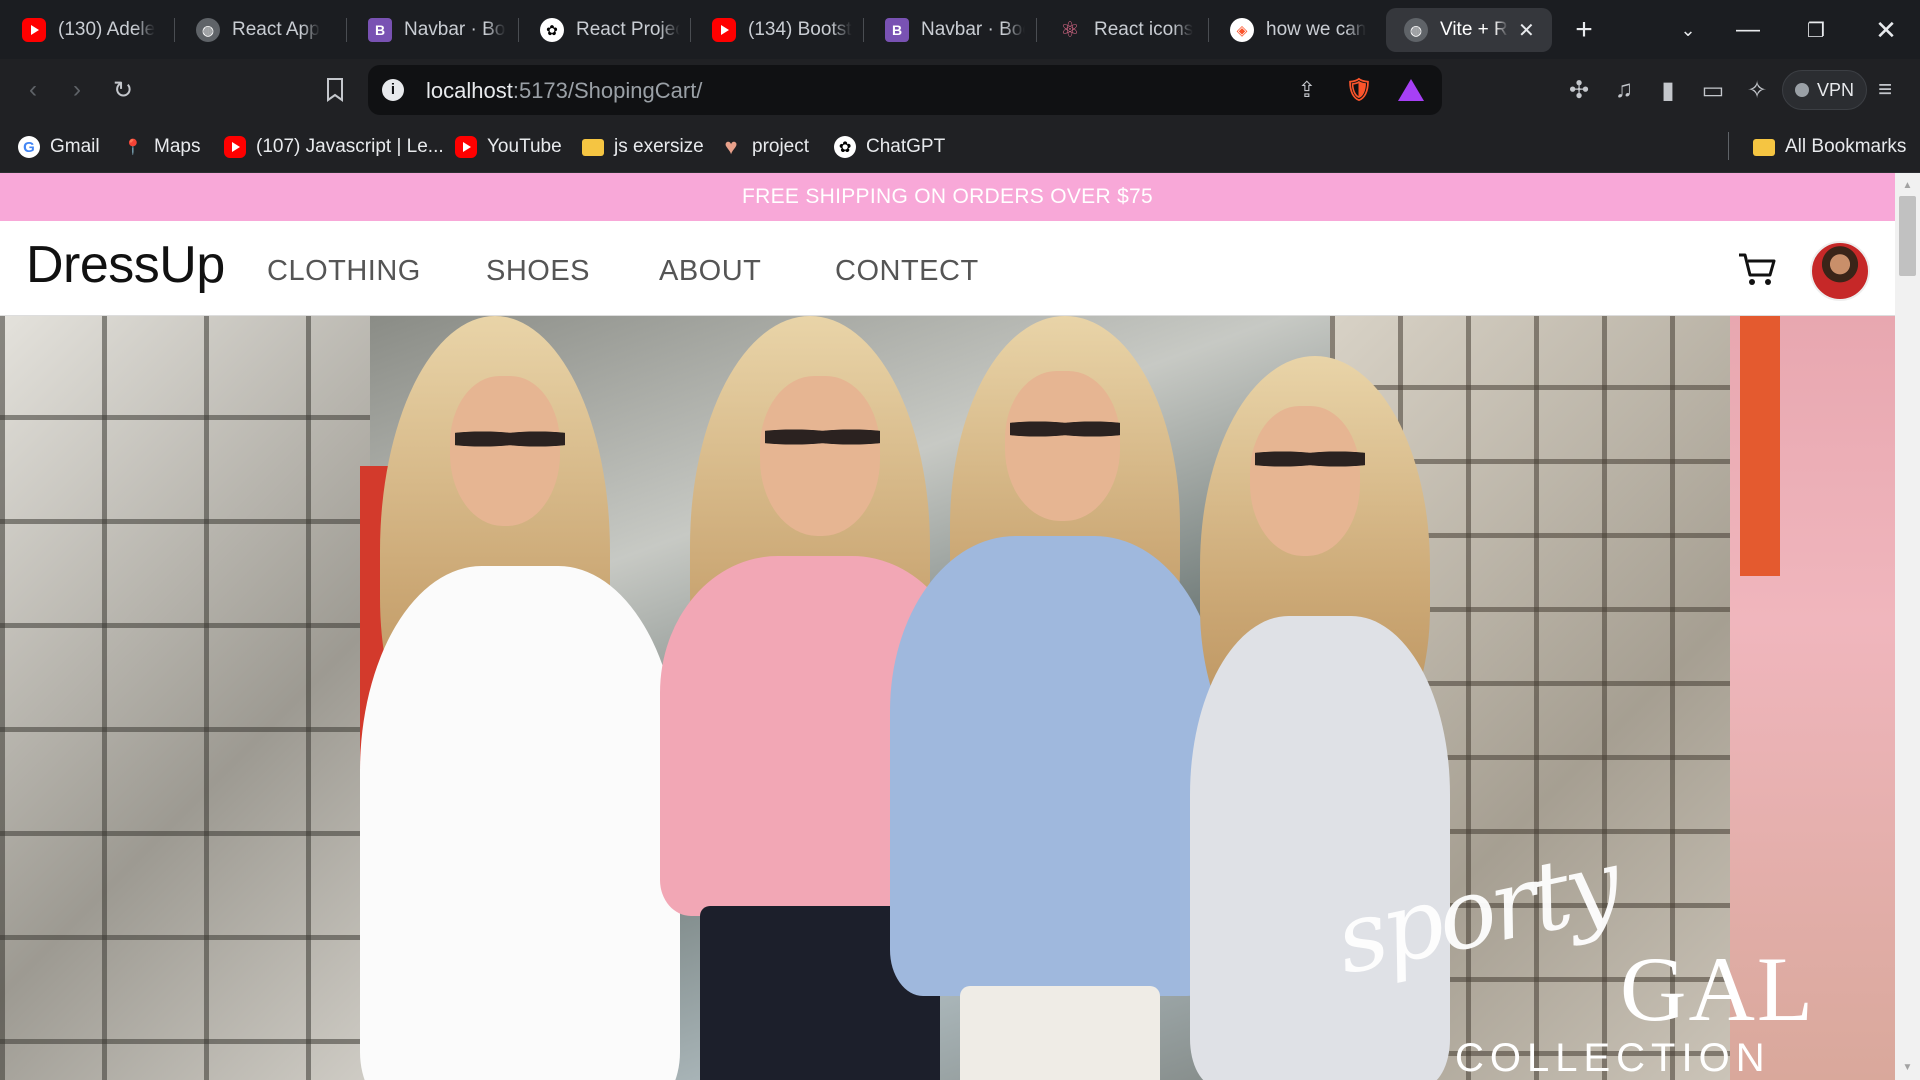 This screenshot has width=1920, height=1080. Describe the element at coordinates (947, 197) in the screenshot. I see `promo-banner: FREE SHIPPING ON ORDERS OVER $75` at that location.